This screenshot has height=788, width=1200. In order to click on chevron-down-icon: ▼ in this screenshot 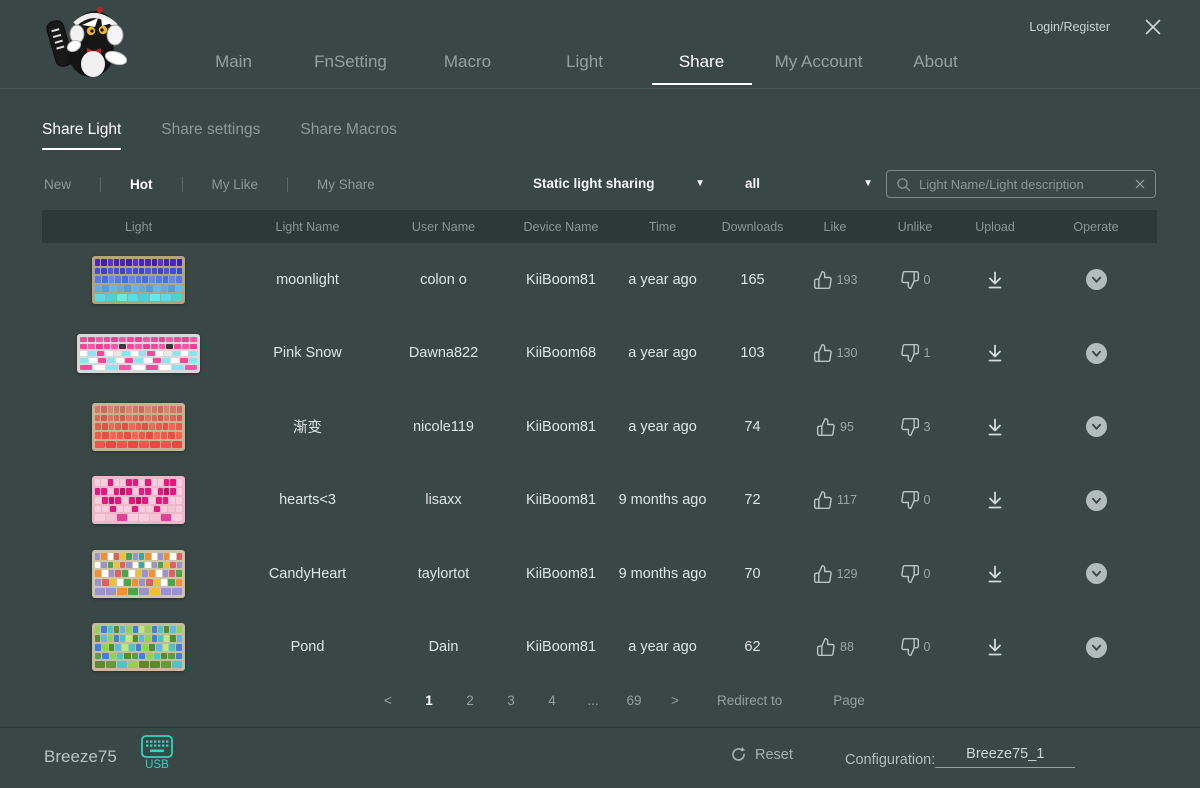, I will do `click(868, 183)`.